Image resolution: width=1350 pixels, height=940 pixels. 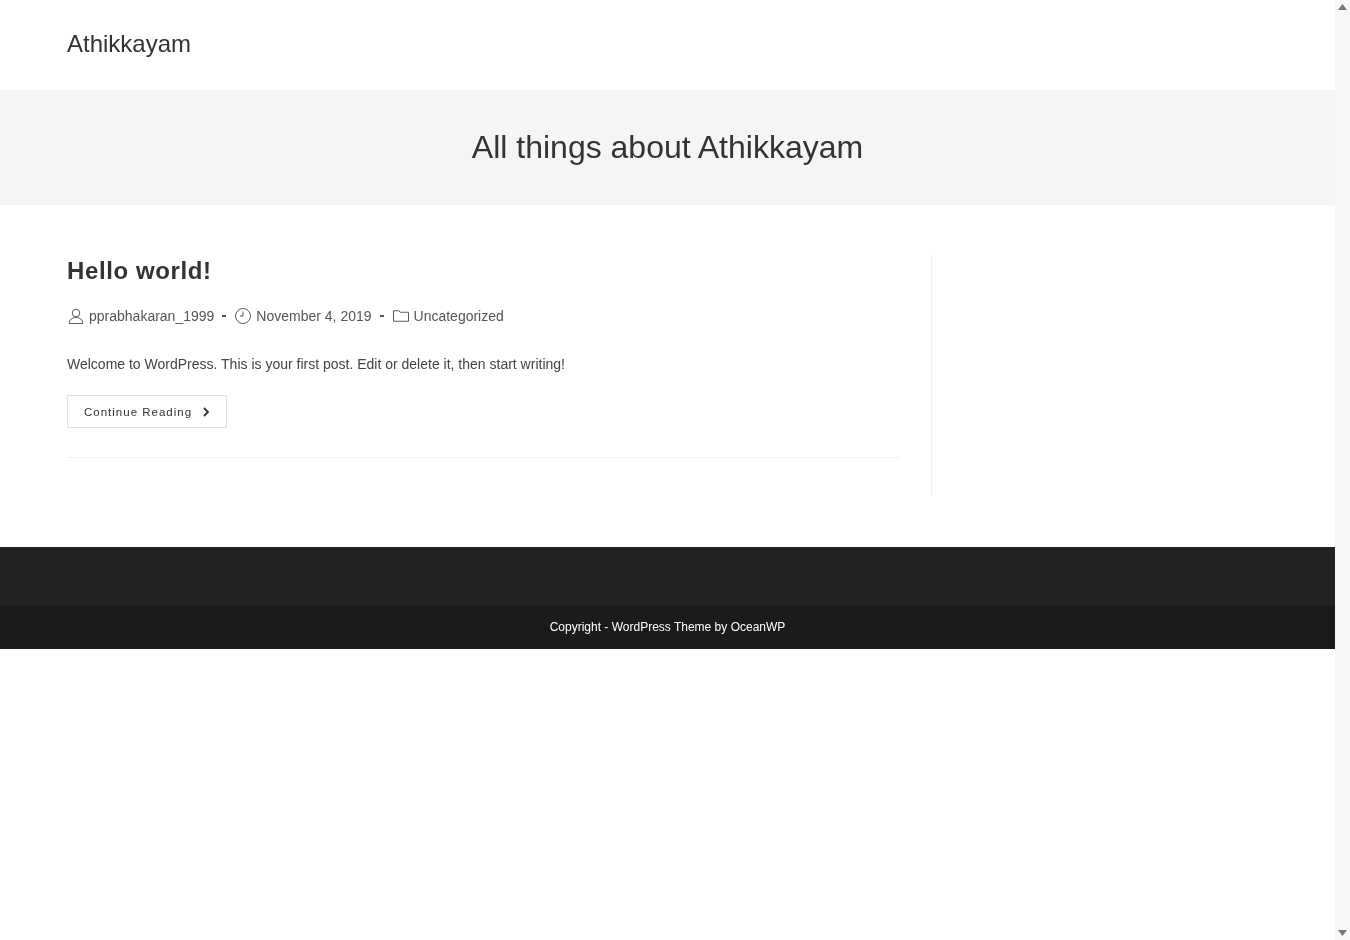 I want to click on post-excerpt: Welcome to WordPress. This is your first post. Edit or delete it, then start writing!, so click(x=316, y=364).